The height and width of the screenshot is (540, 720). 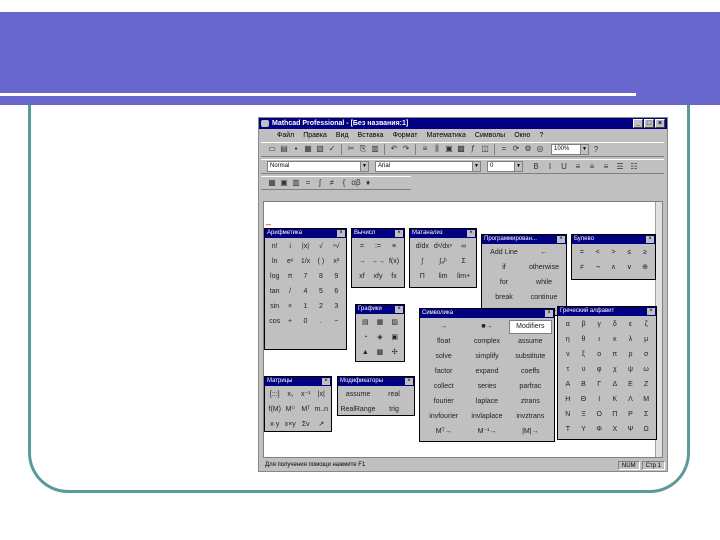 What do you see at coordinates (336, 292) in the screenshot?
I see `arithmetic-palette-button: 6` at bounding box center [336, 292].